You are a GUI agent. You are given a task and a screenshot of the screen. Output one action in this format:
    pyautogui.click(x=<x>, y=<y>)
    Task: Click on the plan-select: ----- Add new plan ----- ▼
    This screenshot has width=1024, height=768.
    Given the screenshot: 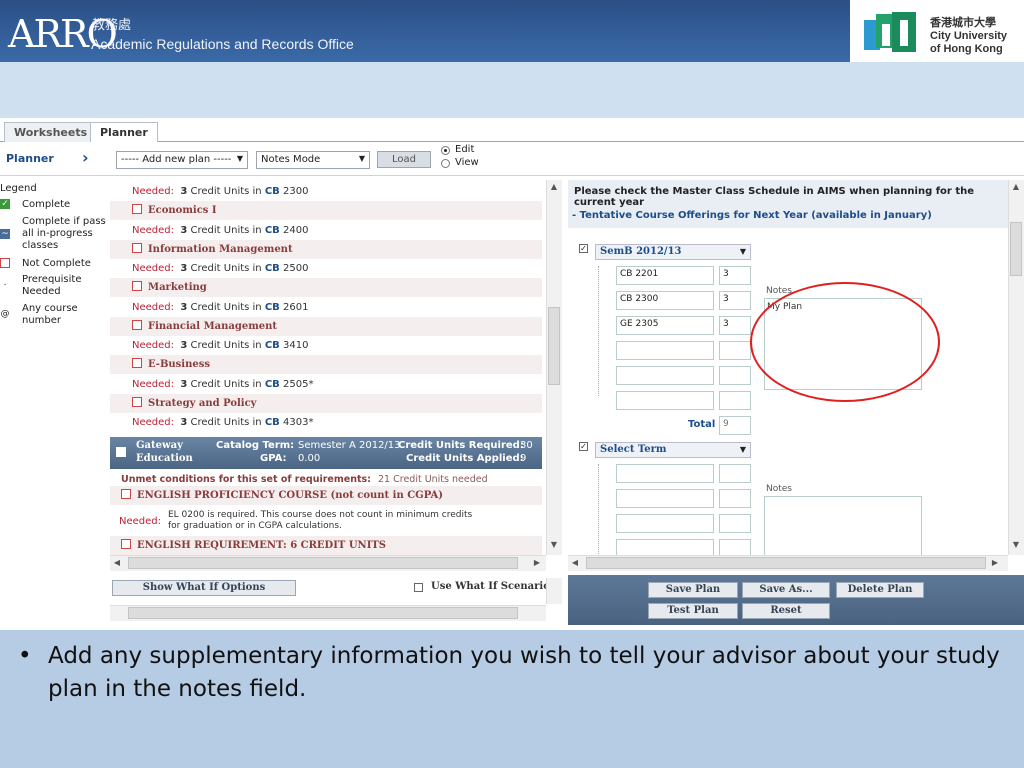 What is the action you would take?
    pyautogui.click(x=182, y=160)
    